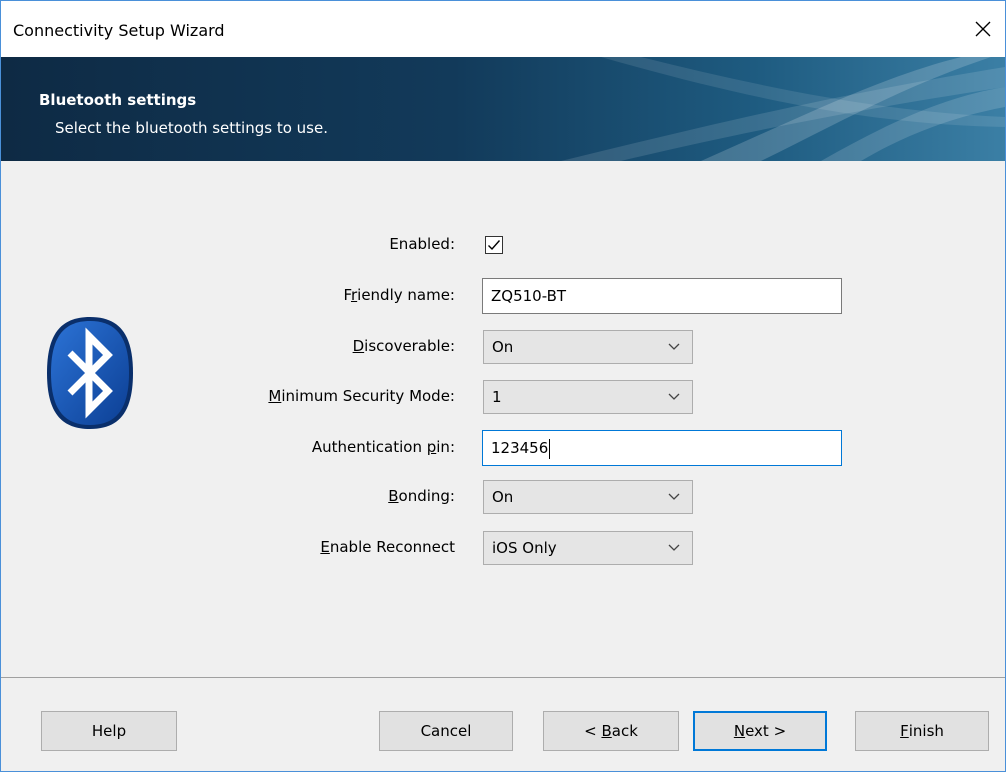 The image size is (1006, 772). I want to click on help-button: Help, so click(109, 731).